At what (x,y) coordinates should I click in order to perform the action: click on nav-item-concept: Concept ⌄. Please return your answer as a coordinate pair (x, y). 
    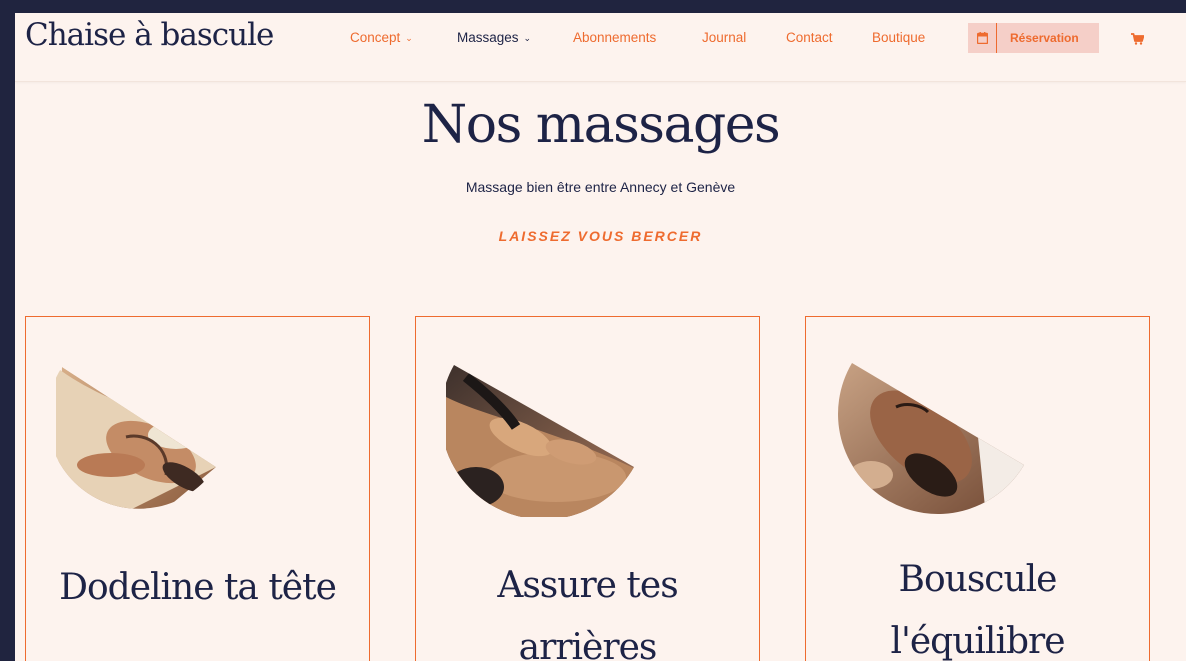
    Looking at the image, I should click on (381, 37).